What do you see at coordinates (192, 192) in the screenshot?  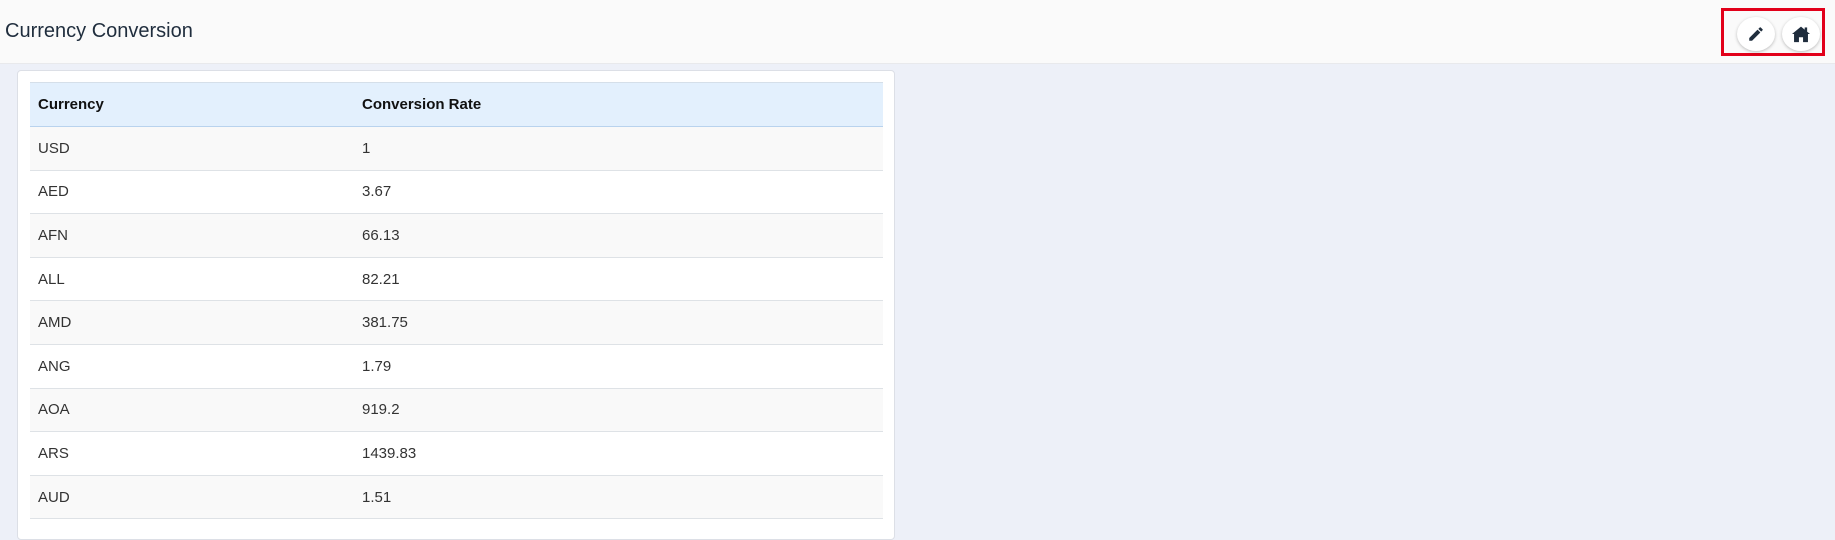 I see `currency-cell: AED` at bounding box center [192, 192].